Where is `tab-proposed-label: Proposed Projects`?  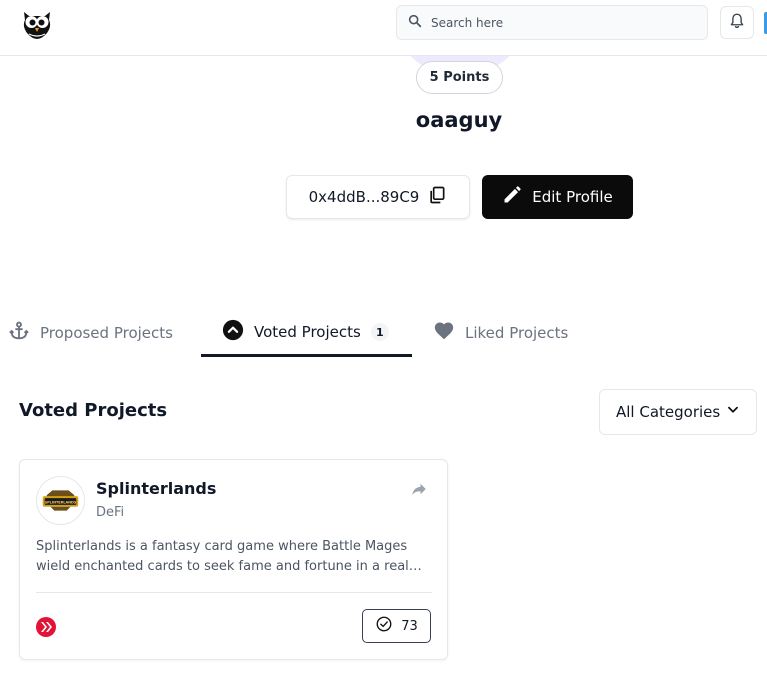 tab-proposed-label: Proposed Projects is located at coordinates (106, 333).